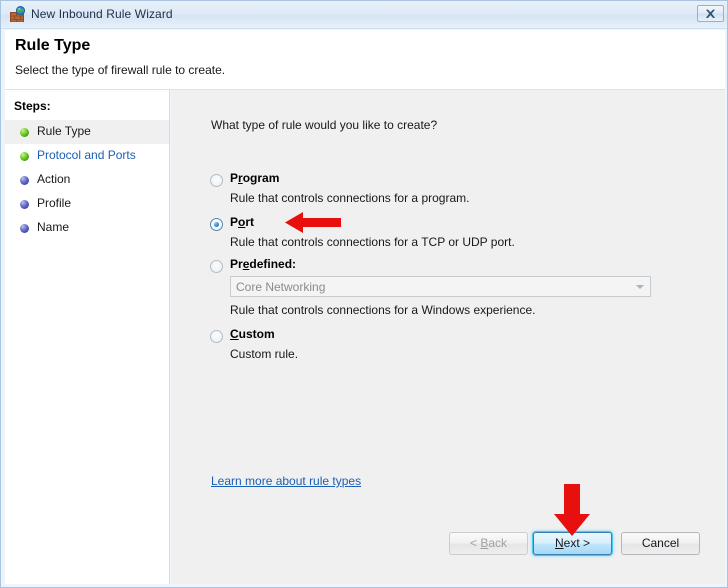 This screenshot has height=588, width=728. I want to click on window-title: New Inbound Rule Wizard, so click(102, 14).